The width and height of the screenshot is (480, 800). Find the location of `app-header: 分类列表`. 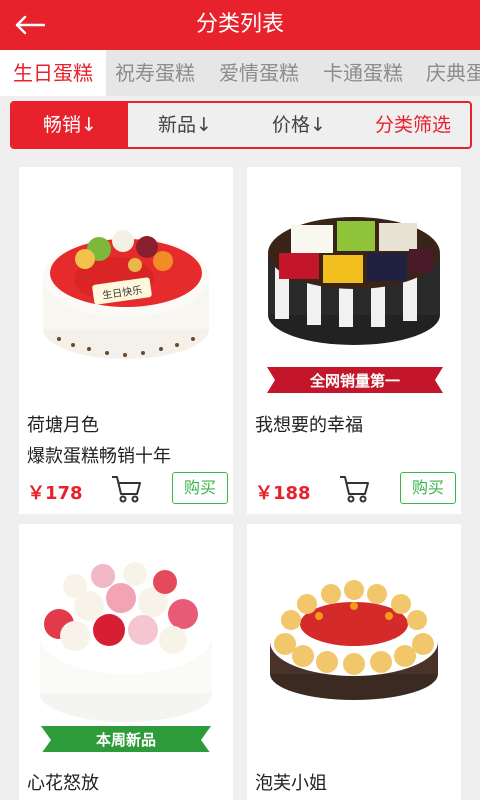

app-header: 分类列表 is located at coordinates (240, 25).